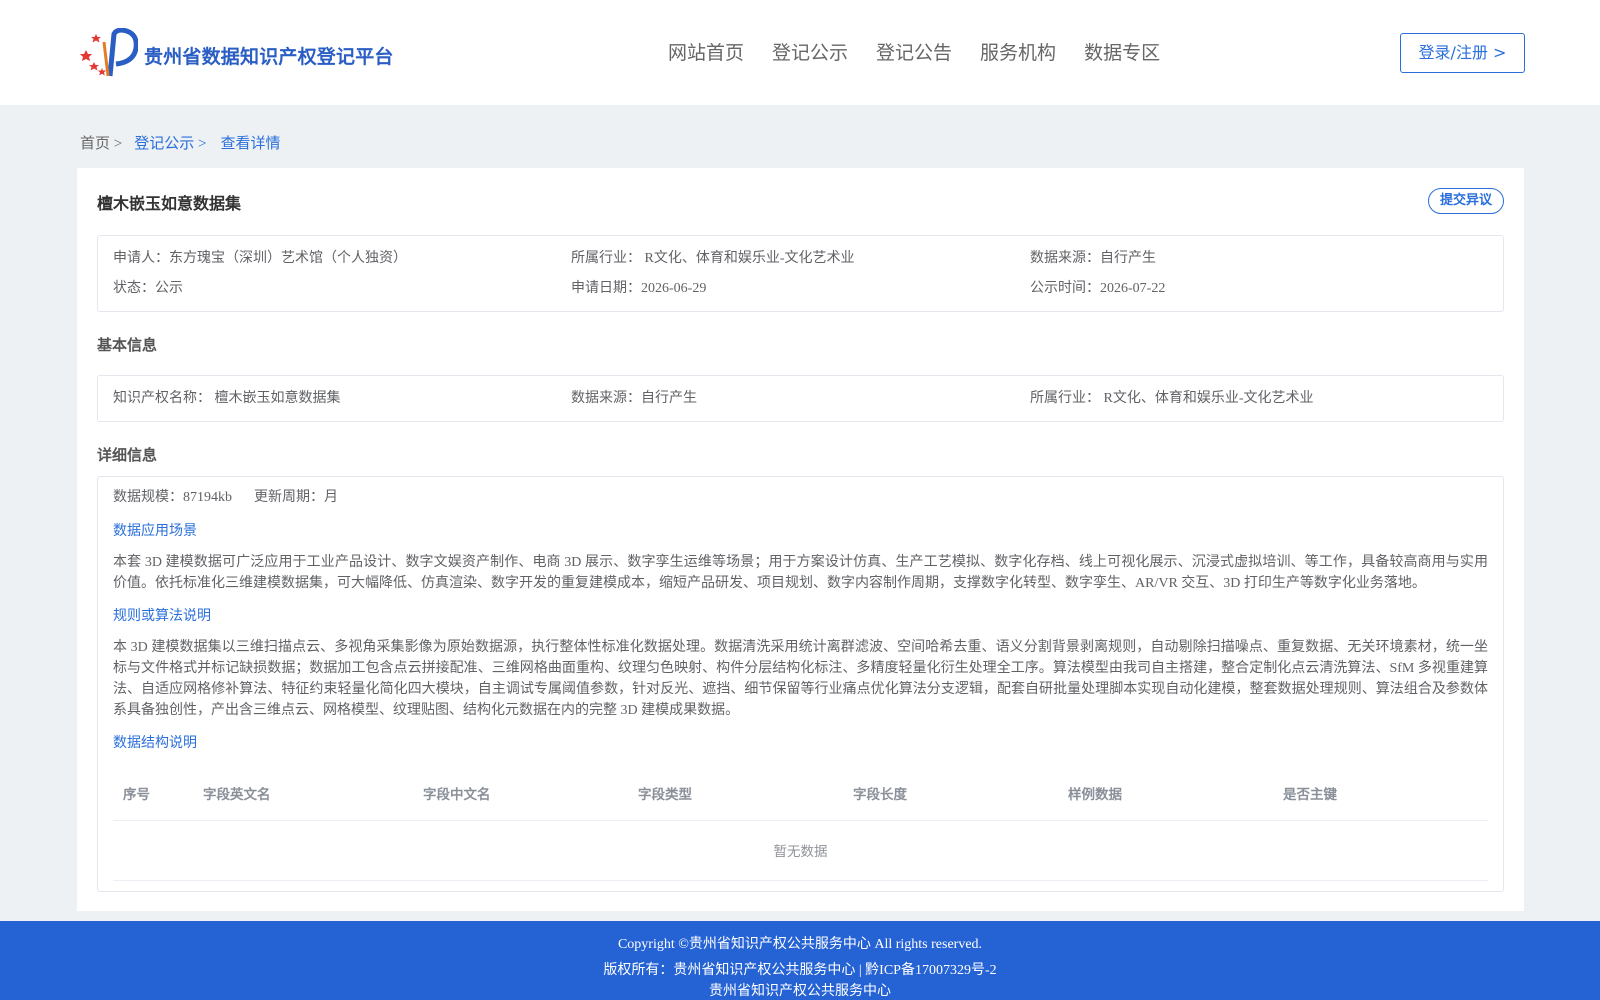 The height and width of the screenshot is (1000, 1600). What do you see at coordinates (810, 51) in the screenshot?
I see `nav-registration-publicity: 登记公示` at bounding box center [810, 51].